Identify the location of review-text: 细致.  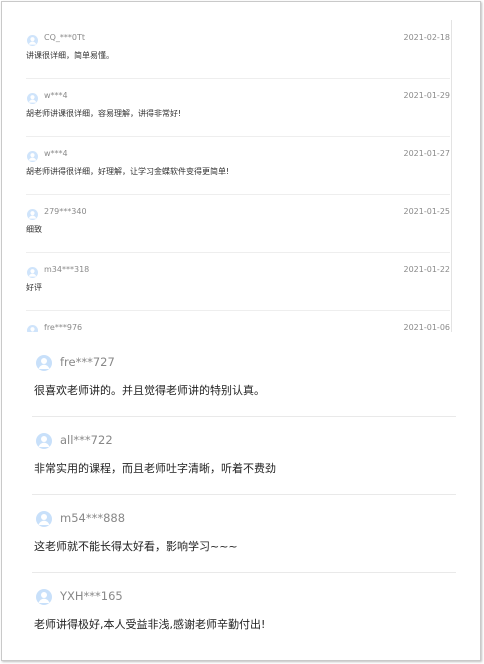
(34, 229).